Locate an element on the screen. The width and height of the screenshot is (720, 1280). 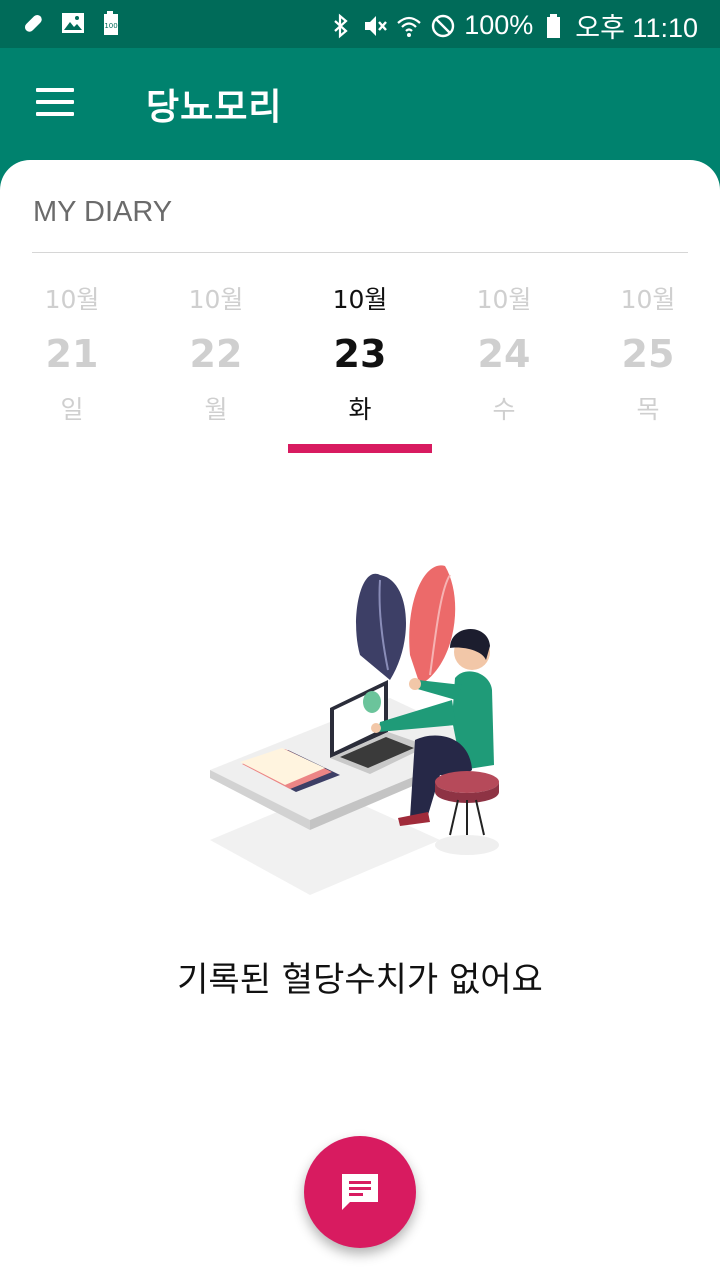
battery-100-icon: 100 is located at coordinates (111, 23).